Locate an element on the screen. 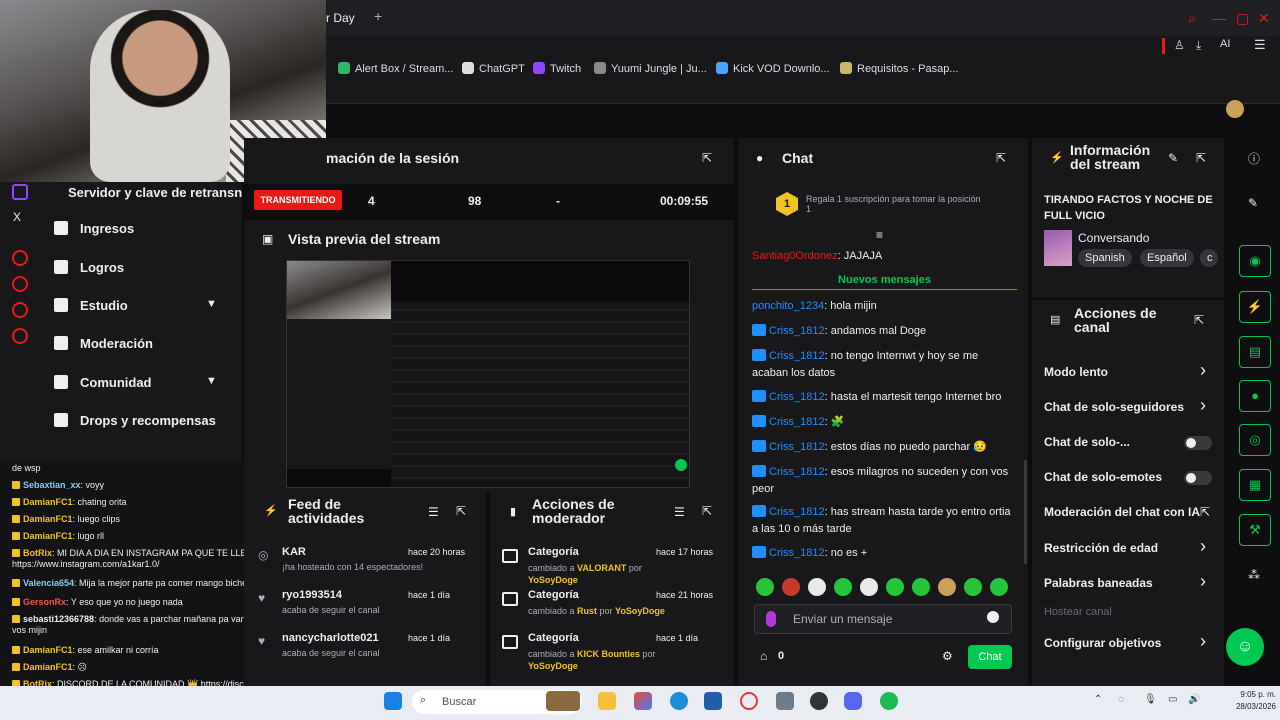  close-icon: ✕ is located at coordinates (1264, 18).